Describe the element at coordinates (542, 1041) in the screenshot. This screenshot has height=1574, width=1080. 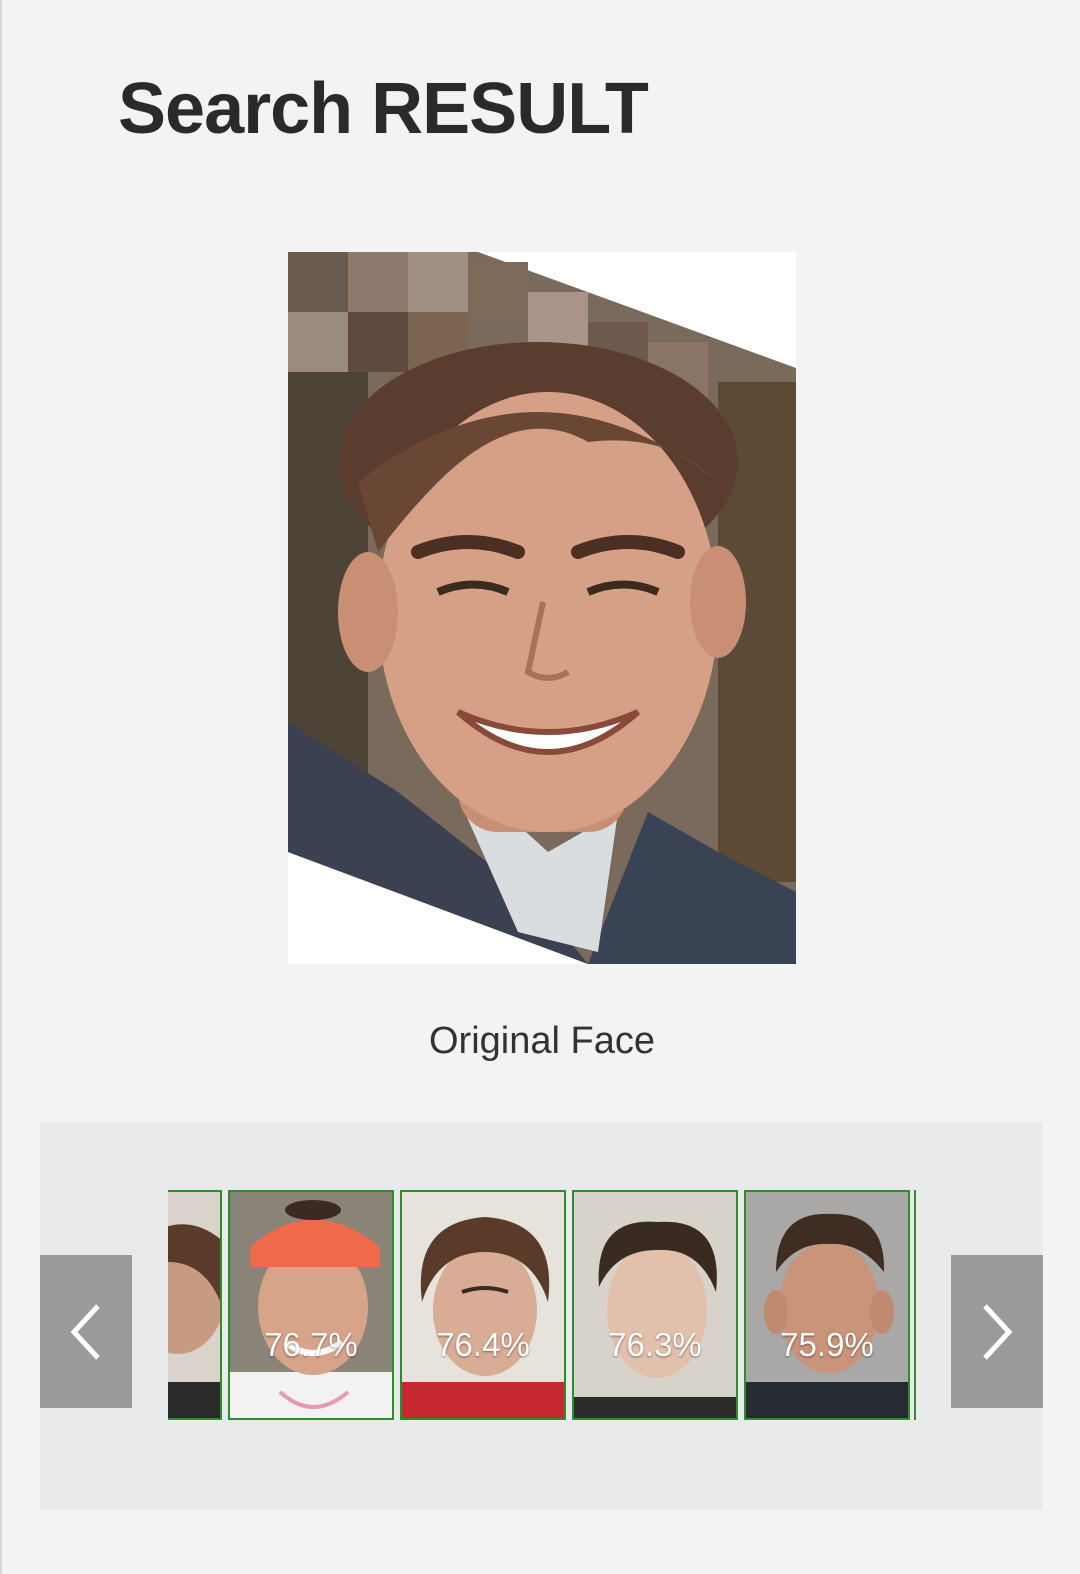
I see `original-face-caption: Original Face` at that location.